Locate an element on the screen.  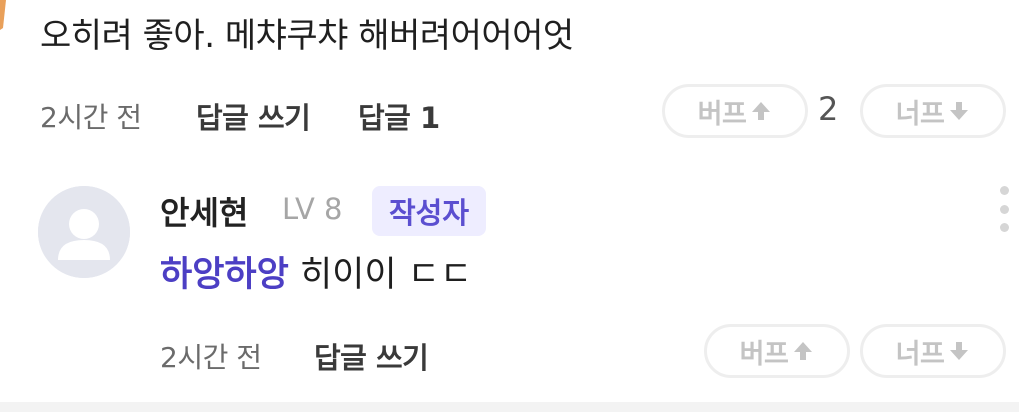
avatar is located at coordinates (84, 232).